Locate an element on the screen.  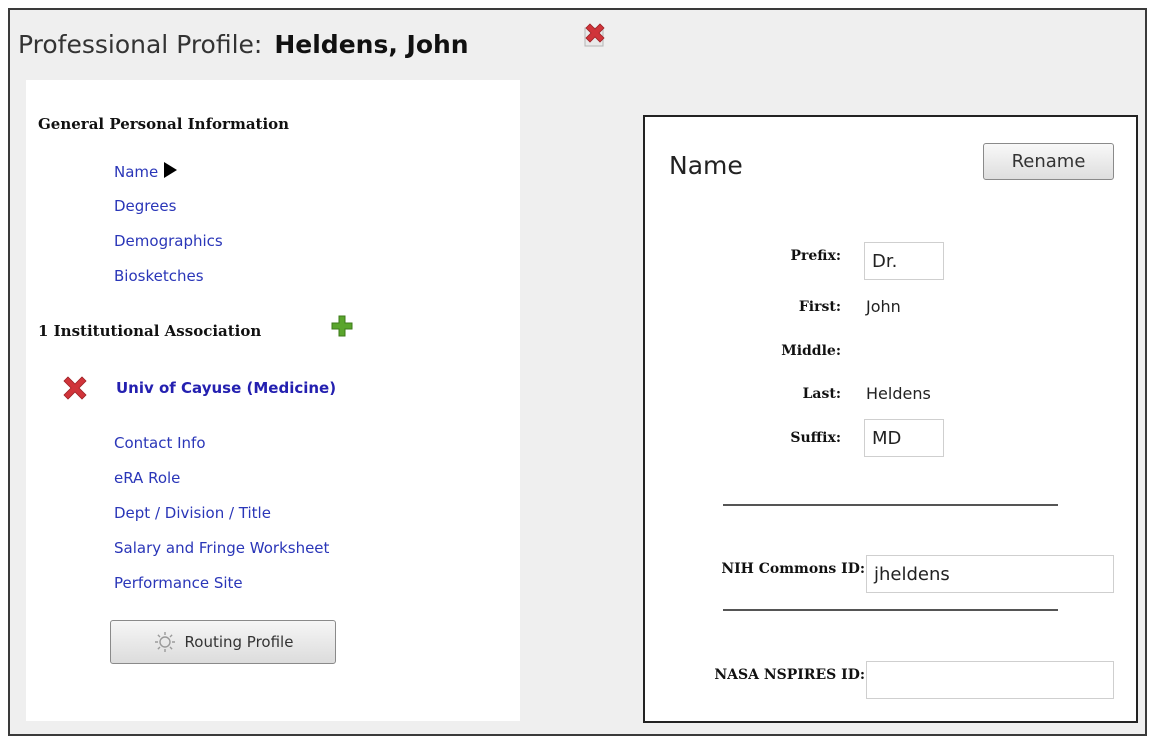
last-value: Heldens is located at coordinates (898, 393).